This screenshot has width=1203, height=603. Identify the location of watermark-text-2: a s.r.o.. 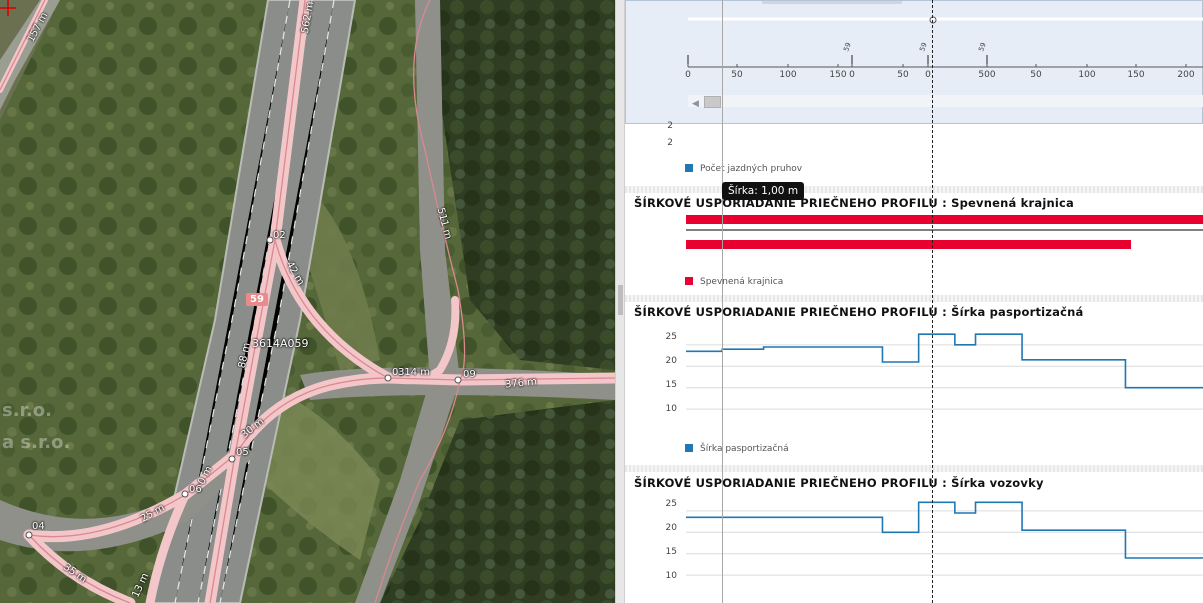
(36, 442).